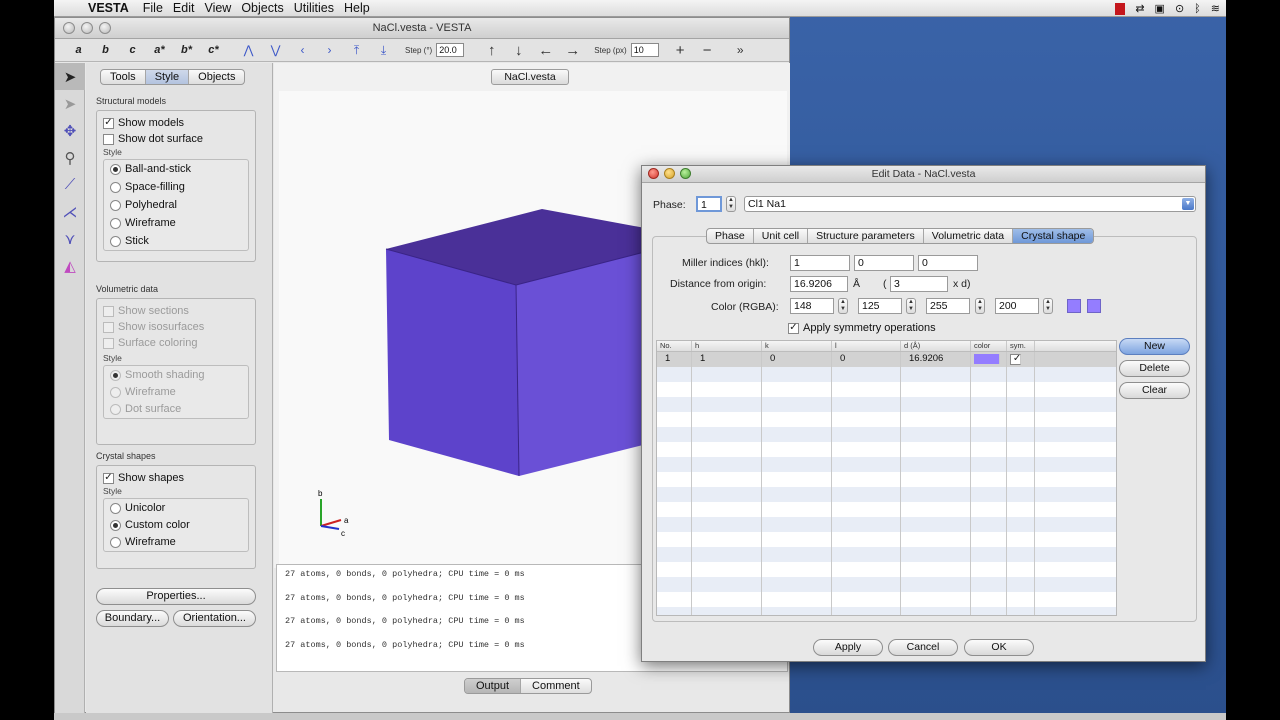  What do you see at coordinates (1120, 8) in the screenshot?
I see `status-red-icon` at bounding box center [1120, 8].